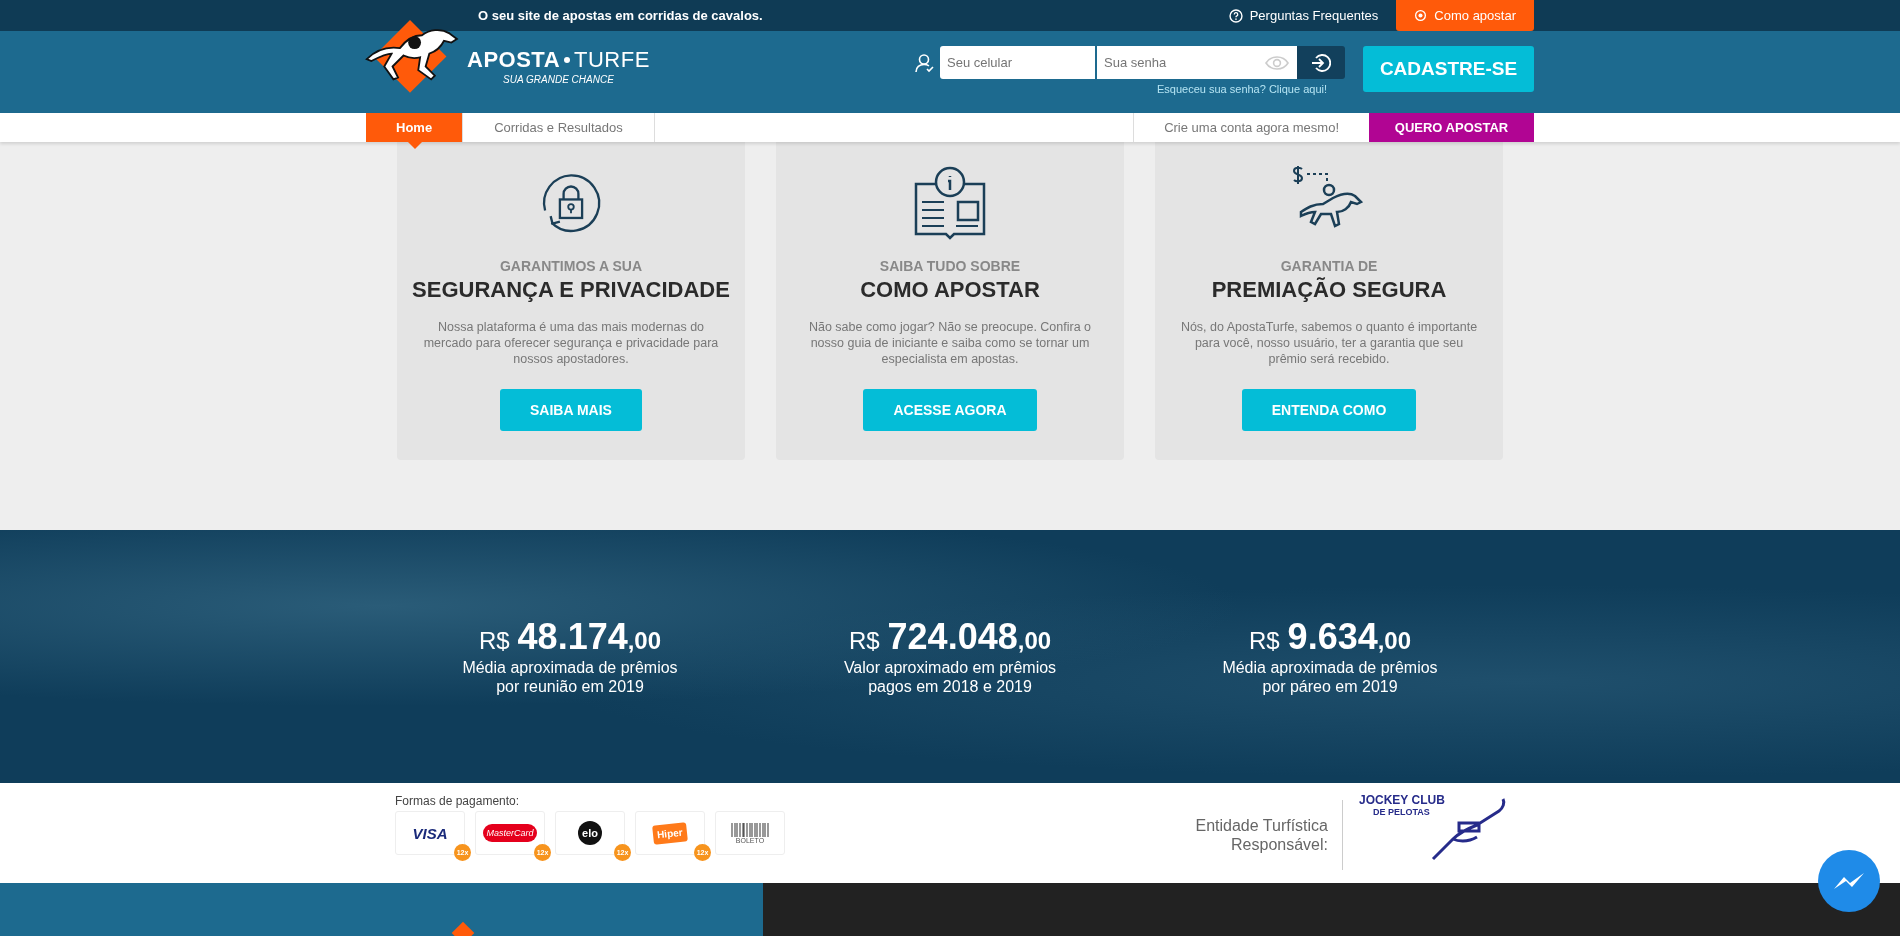 The height and width of the screenshot is (936, 1900). I want to click on feature-button: ACESSE AGORA, so click(950, 410).